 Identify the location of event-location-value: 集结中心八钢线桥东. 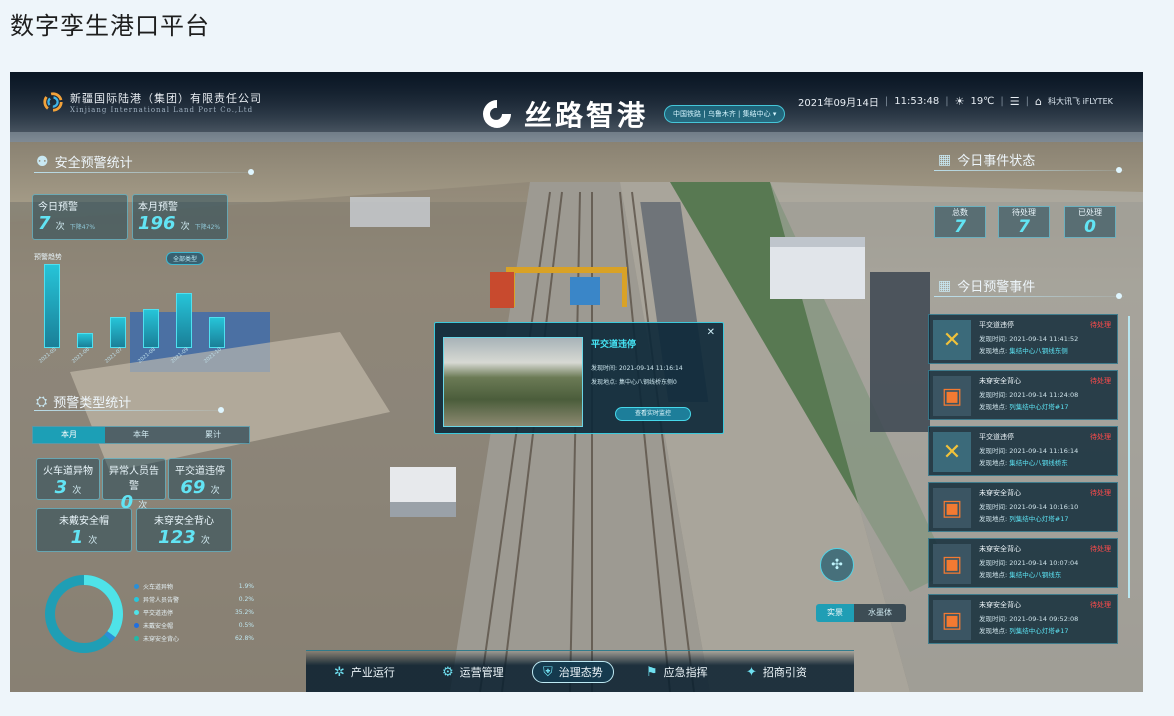
(1038, 463).